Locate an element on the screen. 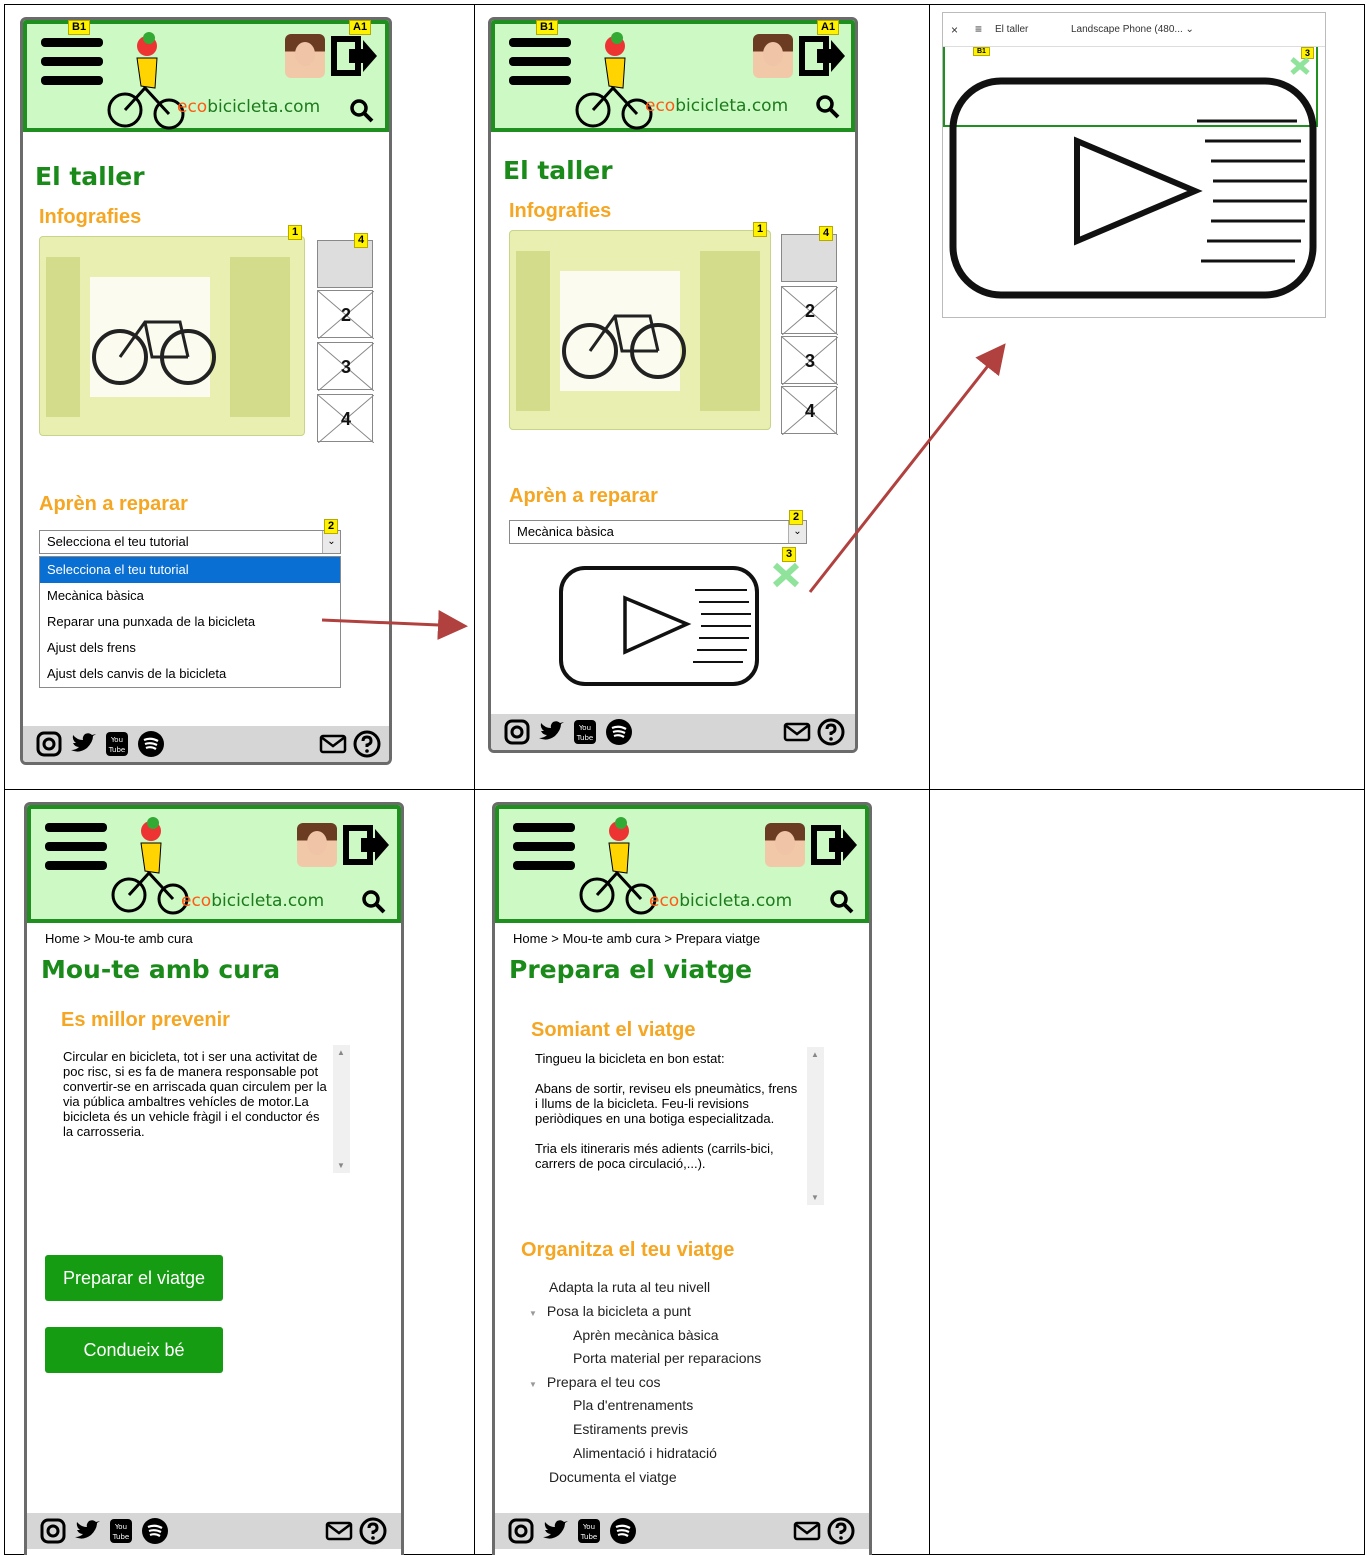 The width and height of the screenshot is (1366, 1555). option: Reparar una punxada de la bicicleta is located at coordinates (190, 622).